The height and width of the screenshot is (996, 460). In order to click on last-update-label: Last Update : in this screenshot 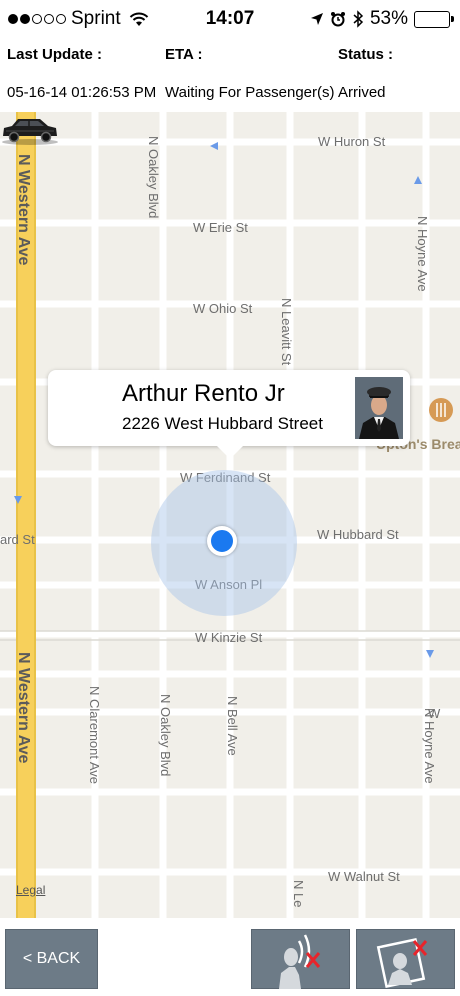, I will do `click(55, 54)`.